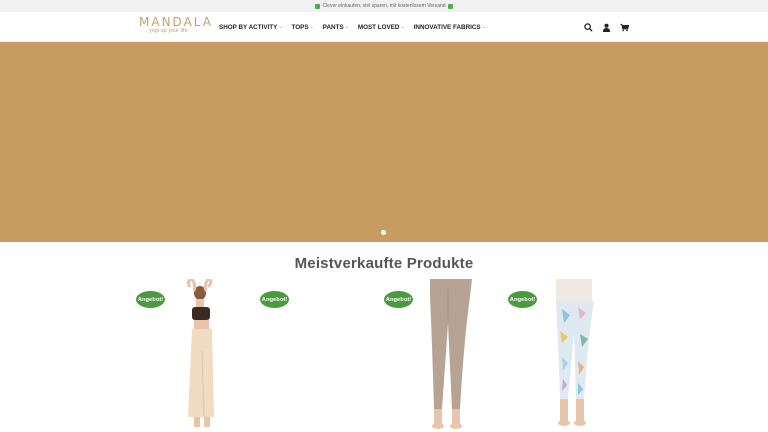  I want to click on nav-label: TOPS, so click(300, 27).